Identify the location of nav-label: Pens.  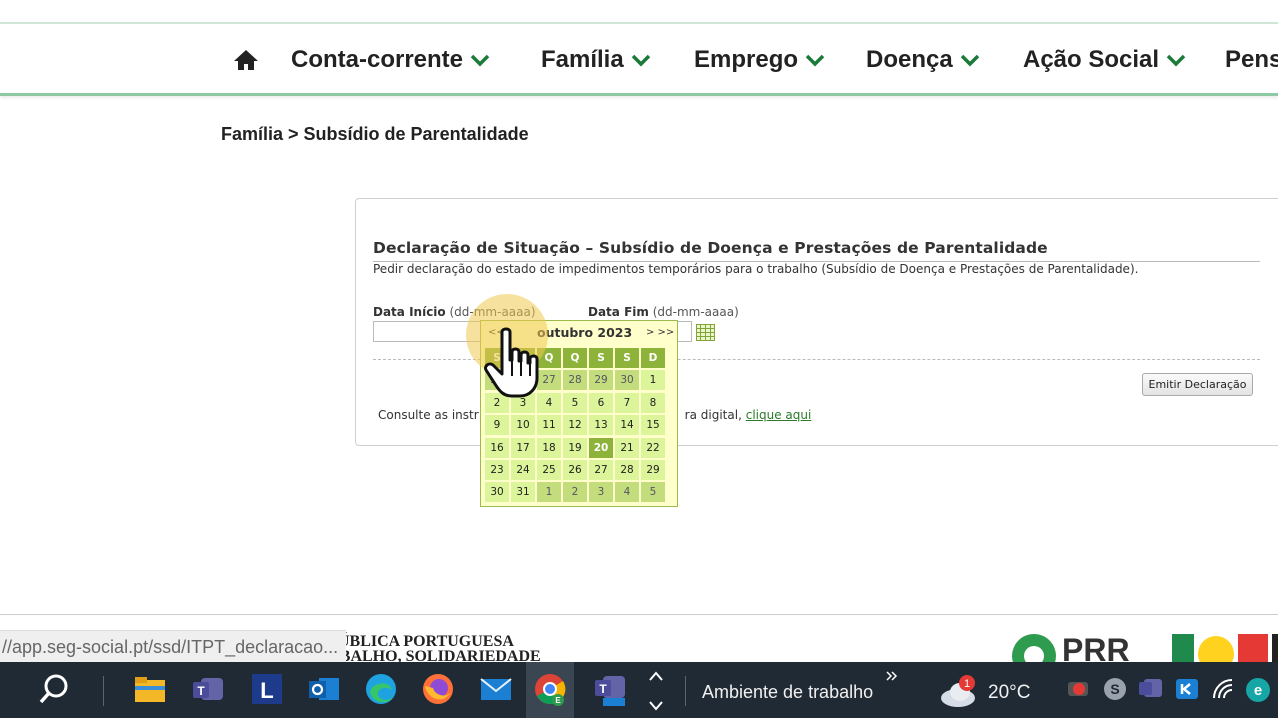
(1251, 59).